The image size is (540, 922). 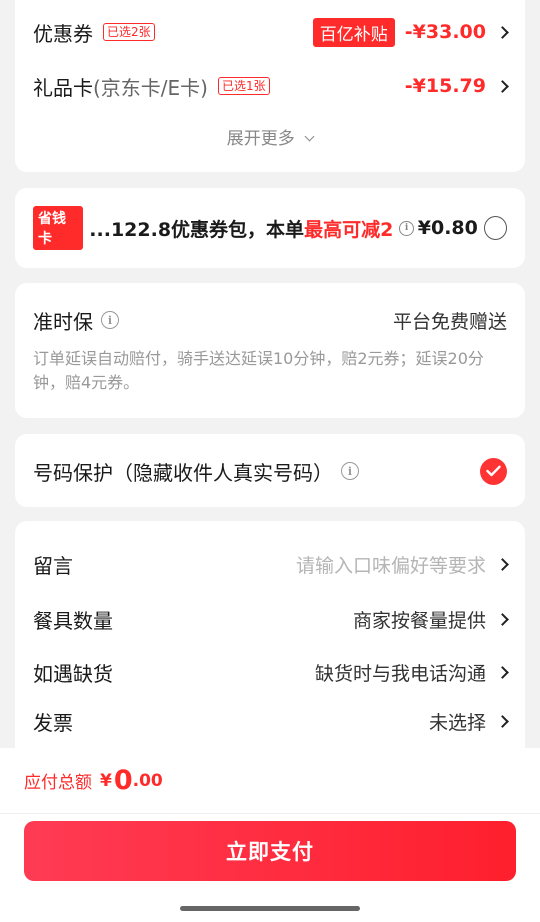 I want to click on option-value: 缺货时与我电话沟通, so click(x=400, y=673).